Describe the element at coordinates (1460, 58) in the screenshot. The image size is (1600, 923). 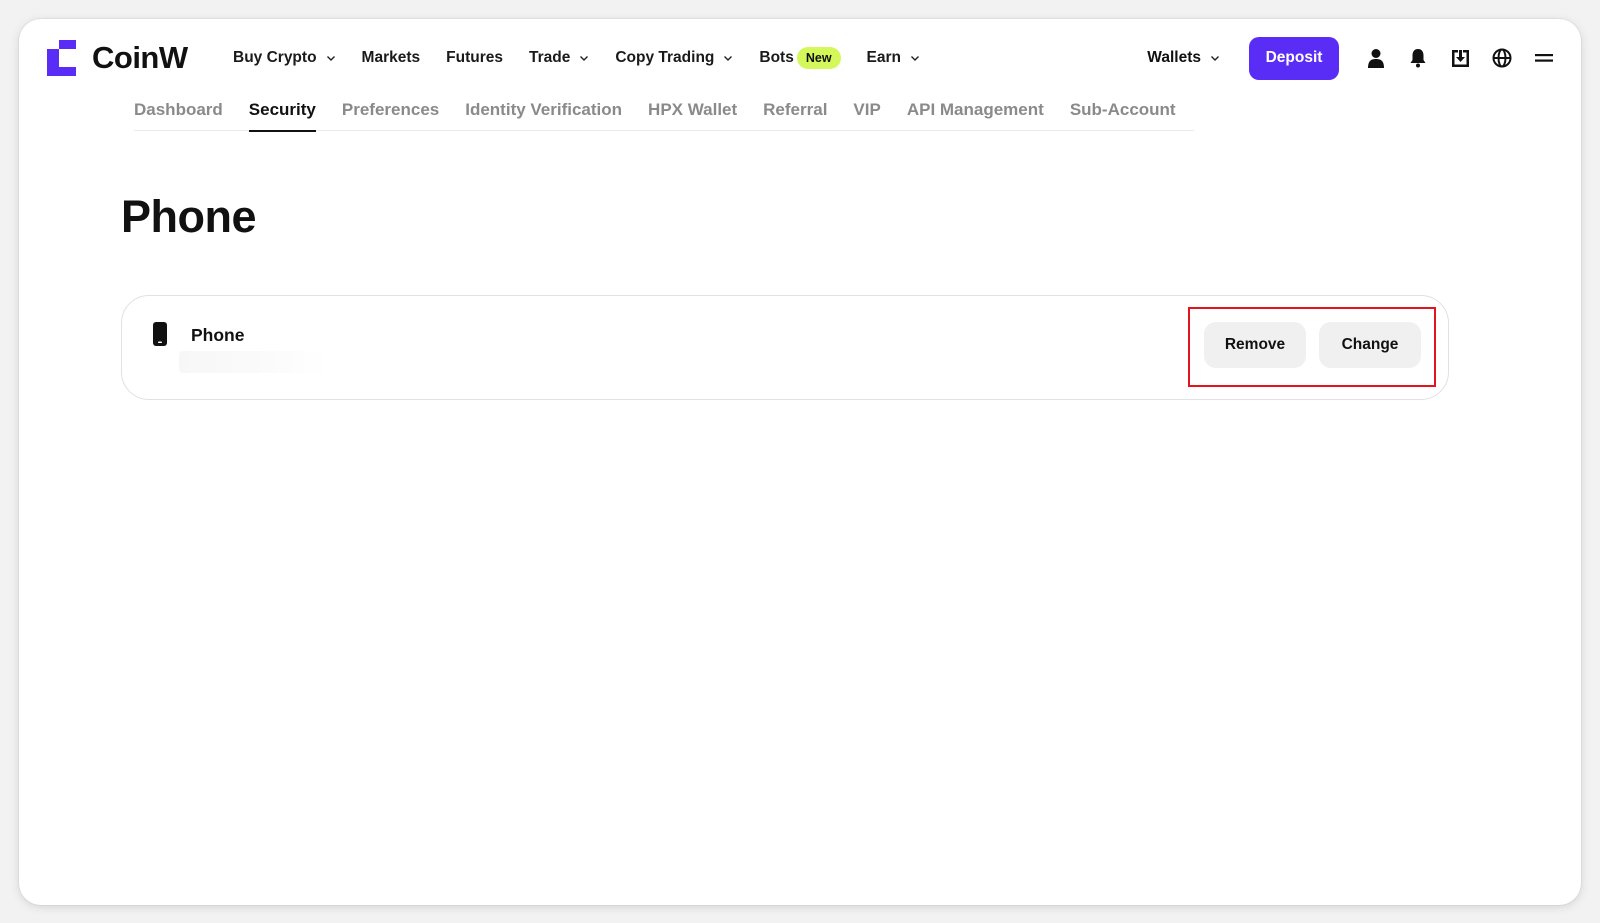
I see `download-icon` at that location.